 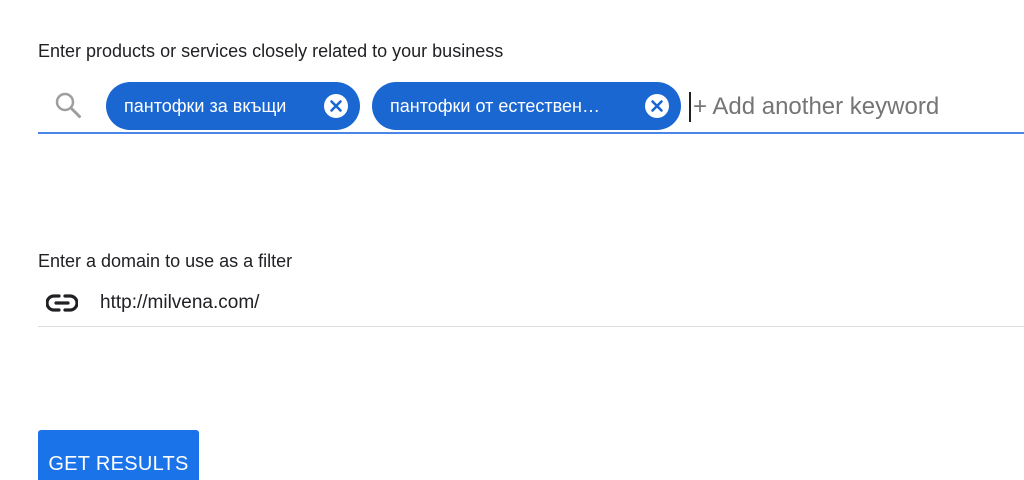 I want to click on keyword-chip-label: пантофки за вкъщи, so click(x=205, y=106).